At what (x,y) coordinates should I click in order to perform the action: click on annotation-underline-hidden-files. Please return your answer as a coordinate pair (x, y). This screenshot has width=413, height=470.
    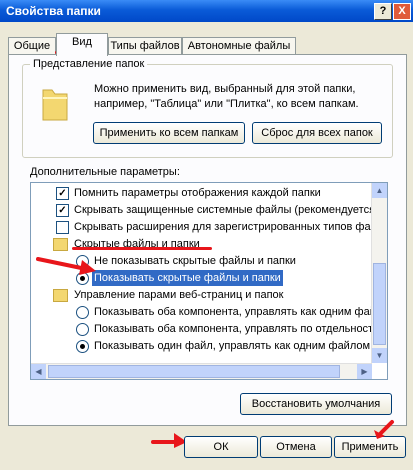
    Looking at the image, I should click on (142, 248).